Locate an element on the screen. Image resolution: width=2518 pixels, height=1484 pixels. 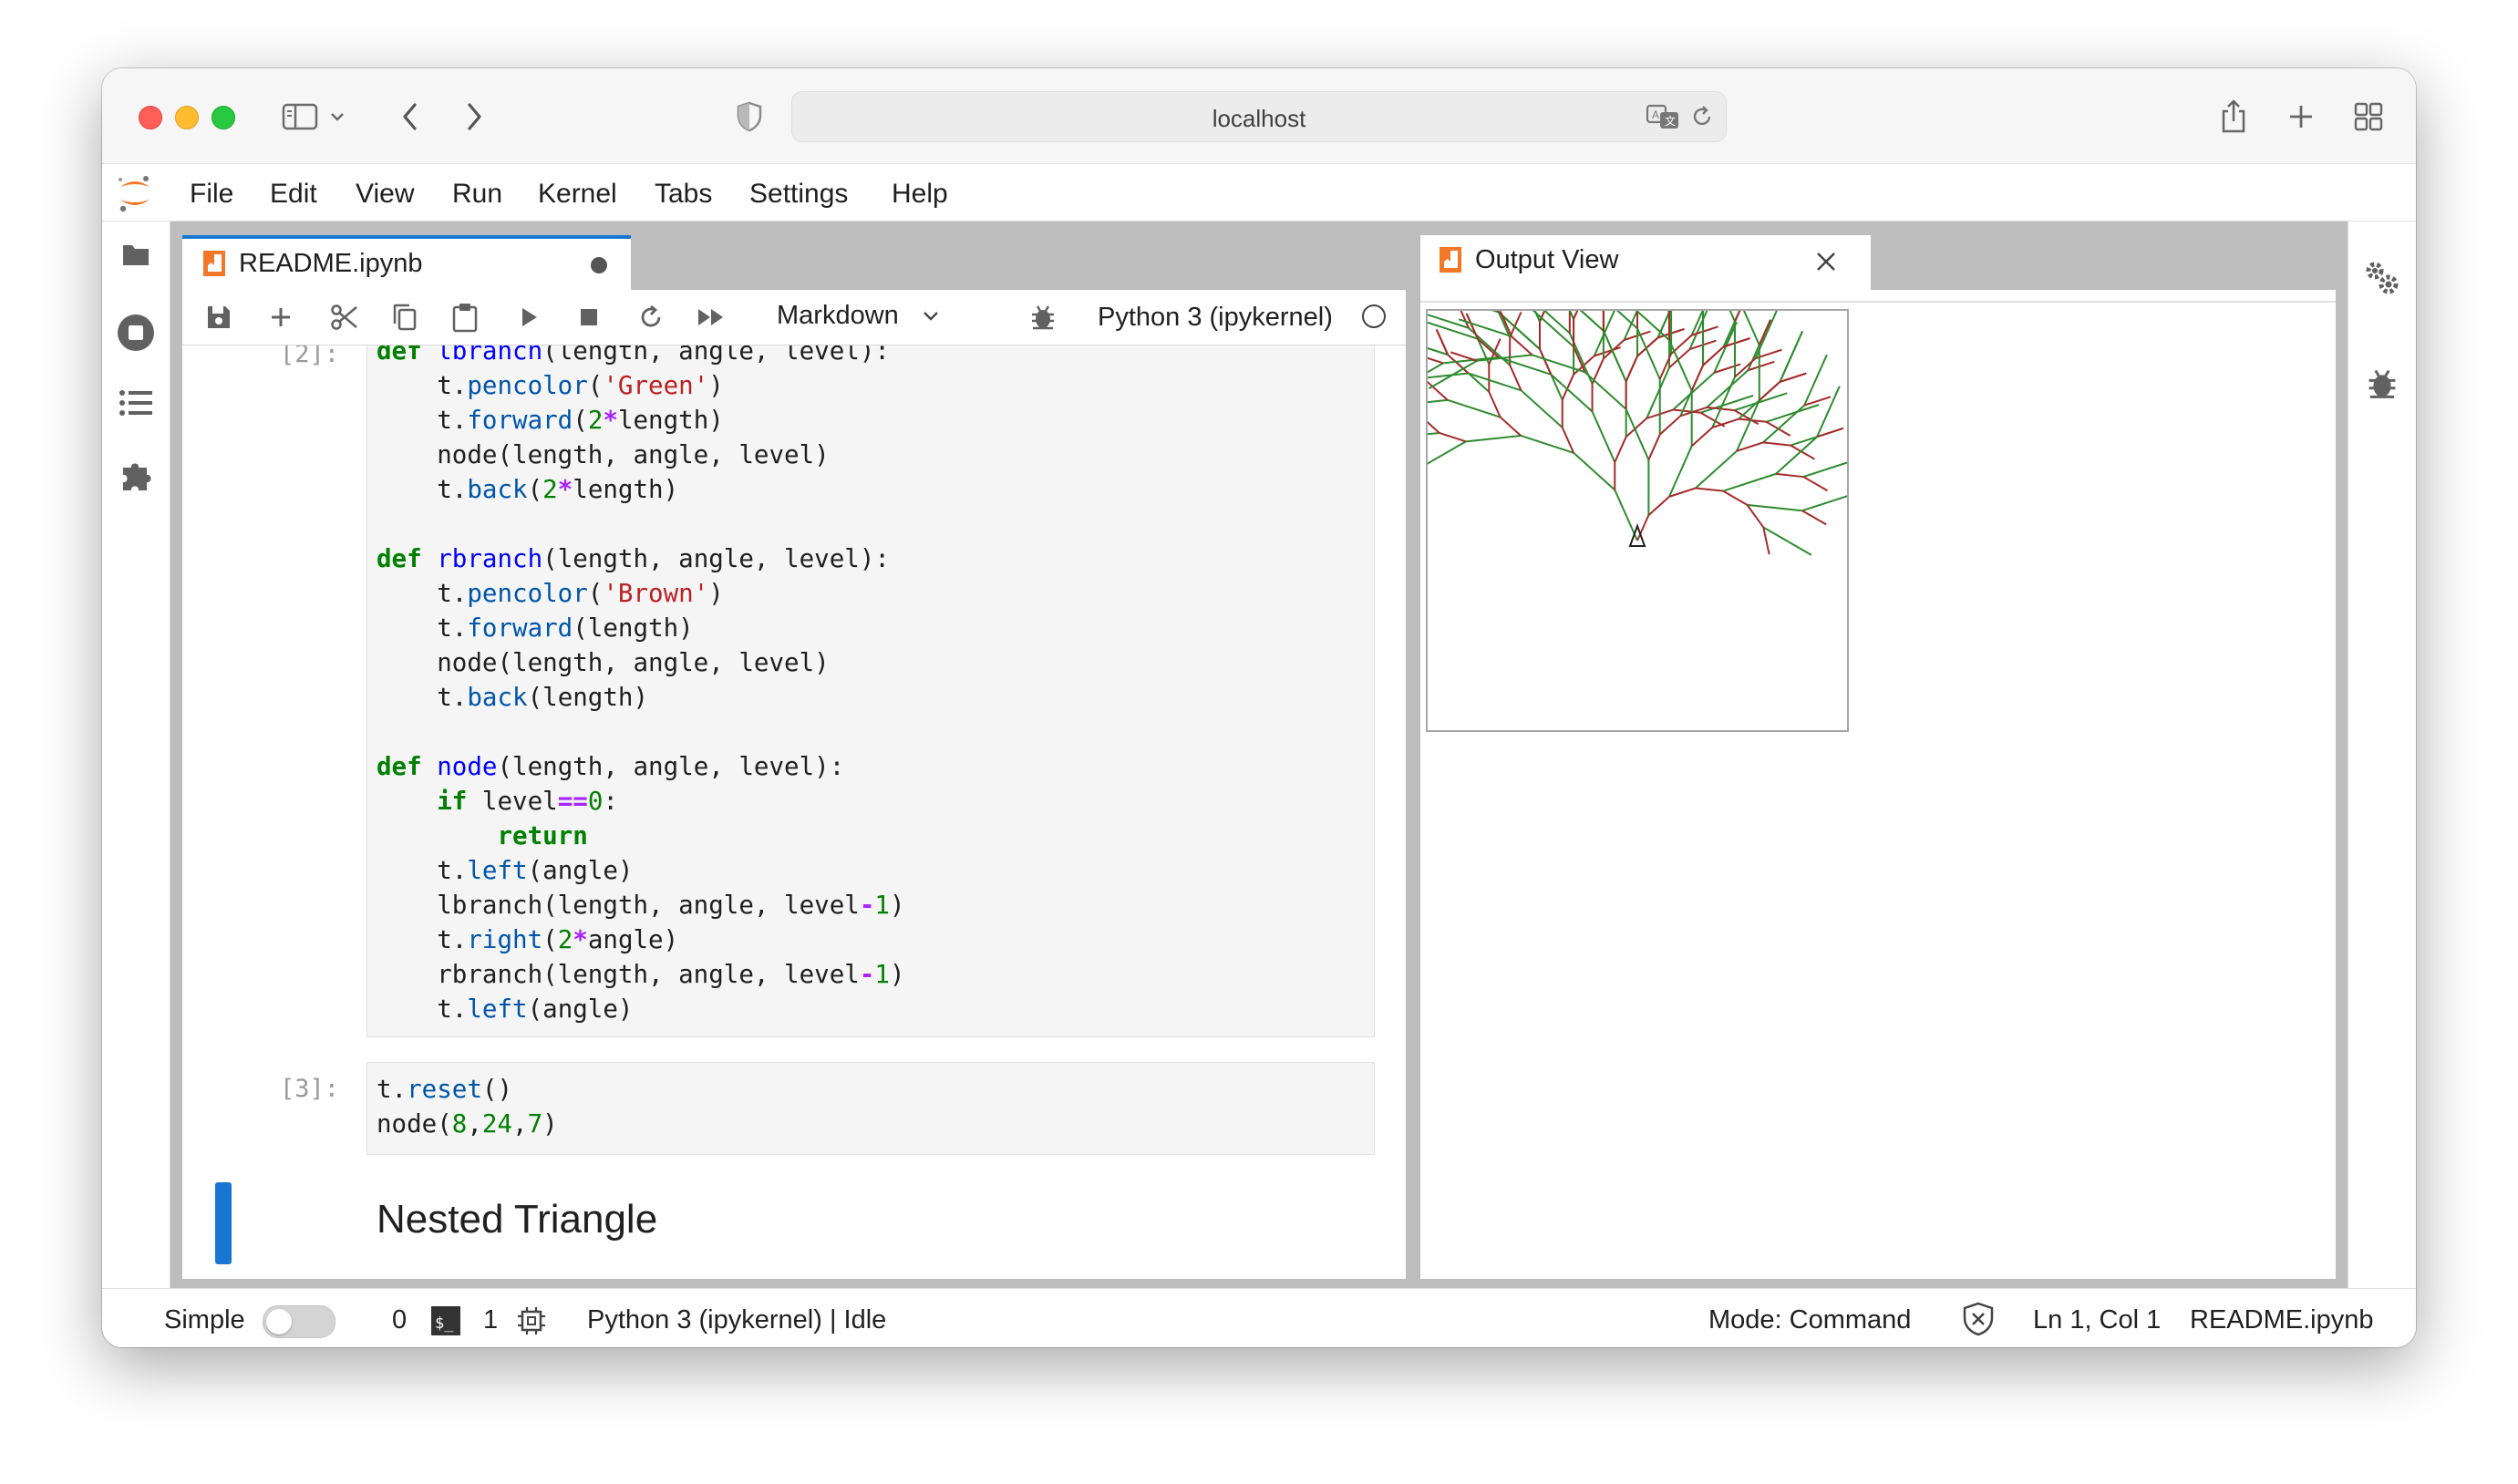
reload-icon is located at coordinates (1702, 119).